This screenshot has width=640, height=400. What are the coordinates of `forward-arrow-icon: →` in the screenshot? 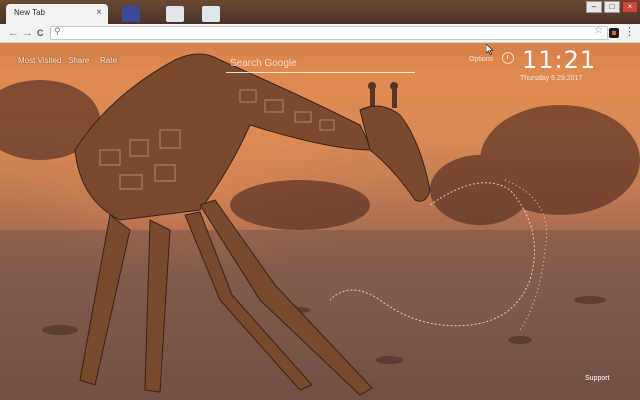 It's located at (27, 33).